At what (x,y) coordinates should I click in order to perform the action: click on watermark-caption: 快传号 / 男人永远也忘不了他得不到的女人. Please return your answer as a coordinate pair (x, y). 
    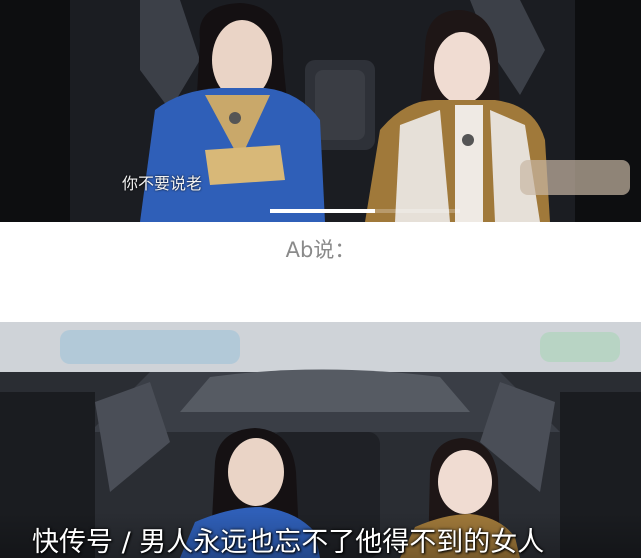
    Looking at the image, I should click on (288, 542).